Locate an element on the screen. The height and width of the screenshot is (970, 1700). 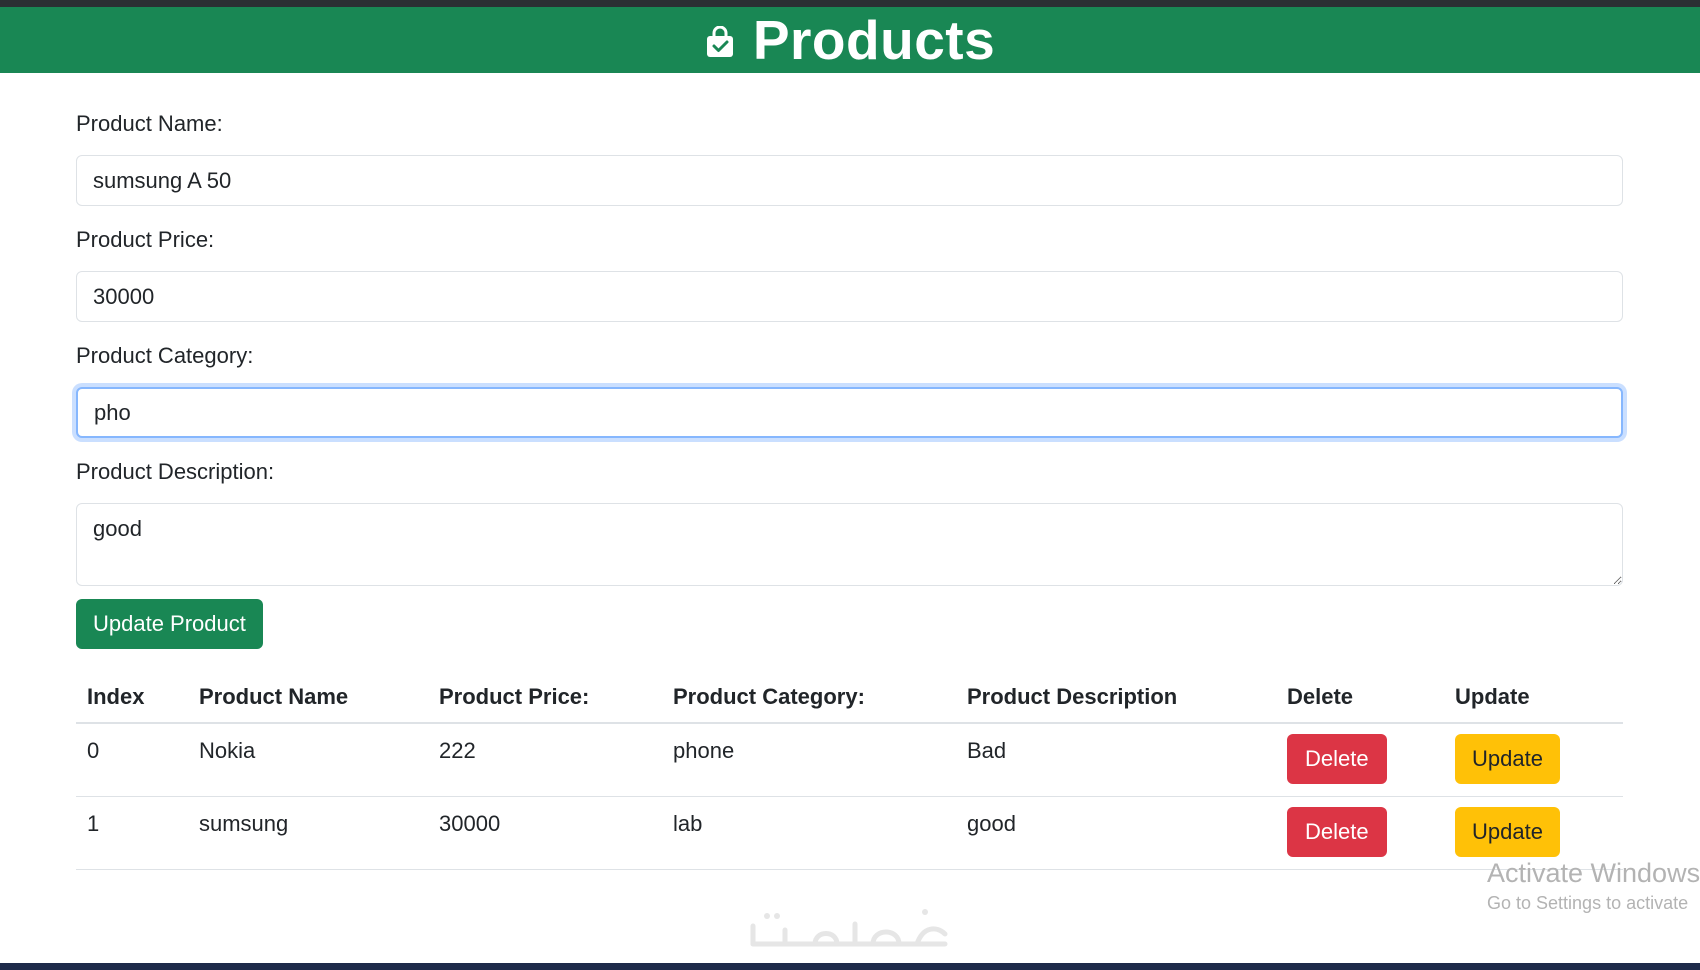
cell-category: phone is located at coordinates (809, 760).